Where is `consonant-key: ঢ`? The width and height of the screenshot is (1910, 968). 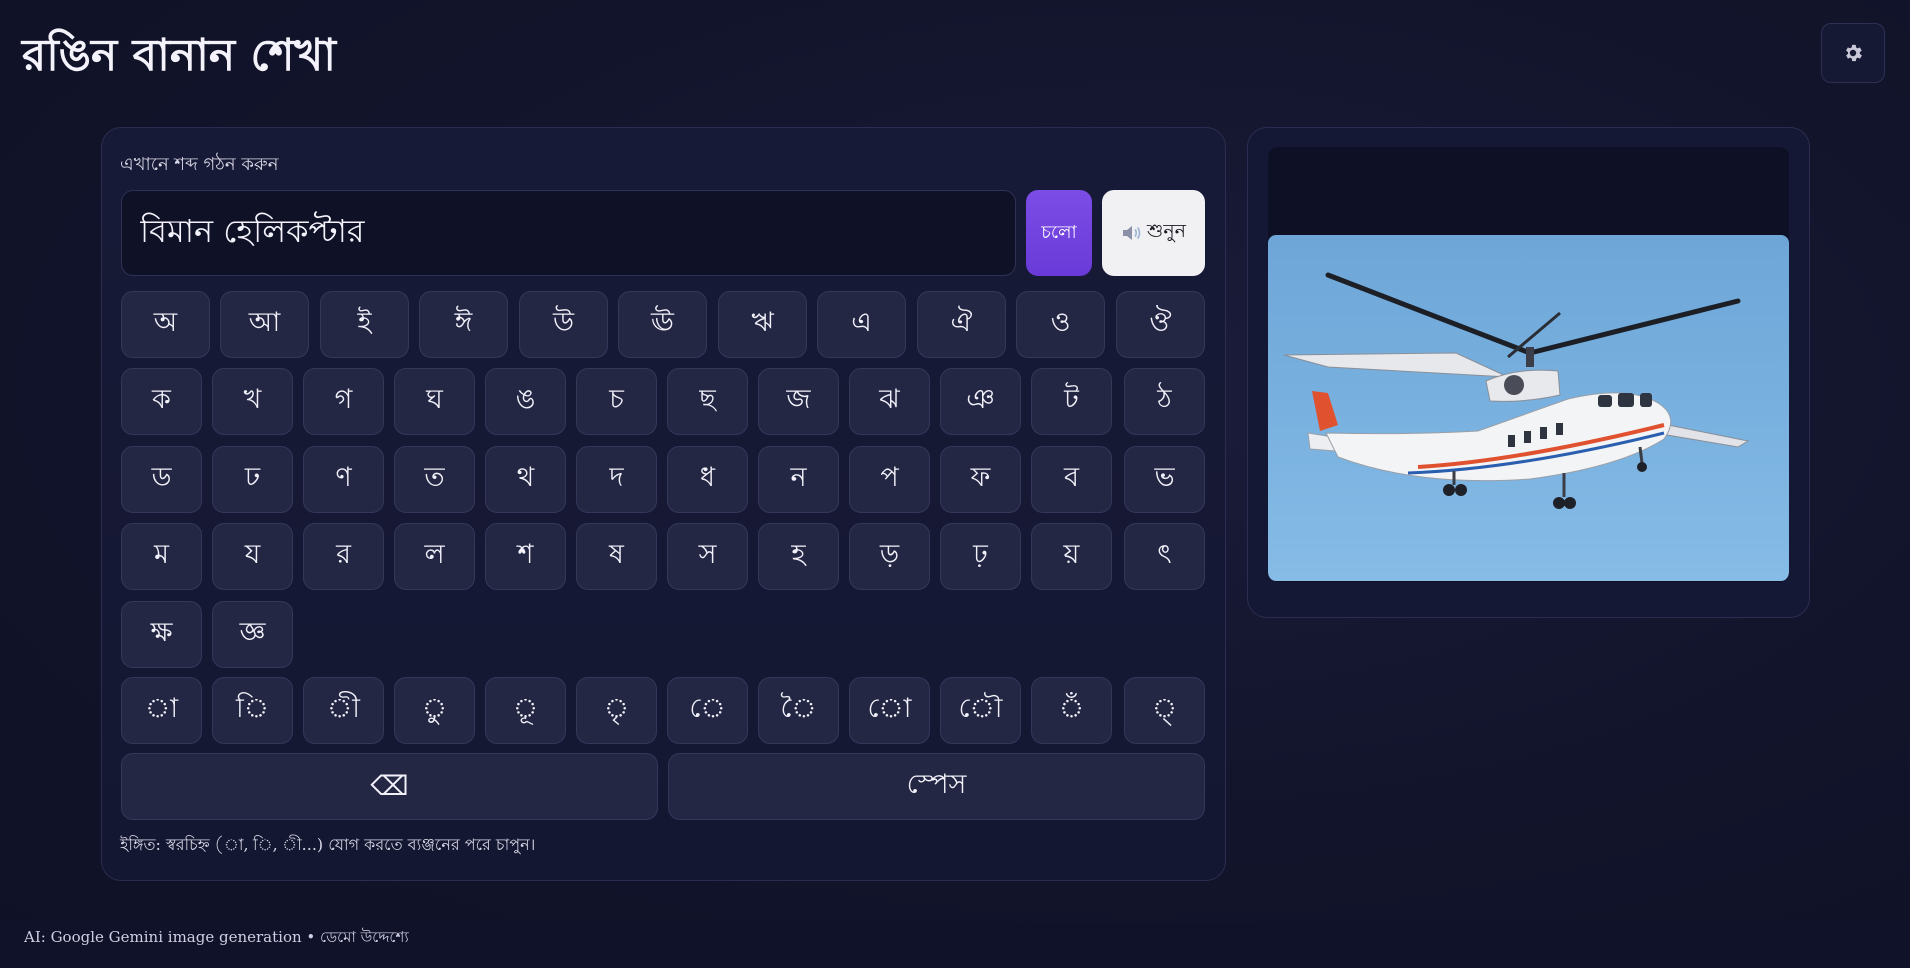
consonant-key: ঢ is located at coordinates (252, 479).